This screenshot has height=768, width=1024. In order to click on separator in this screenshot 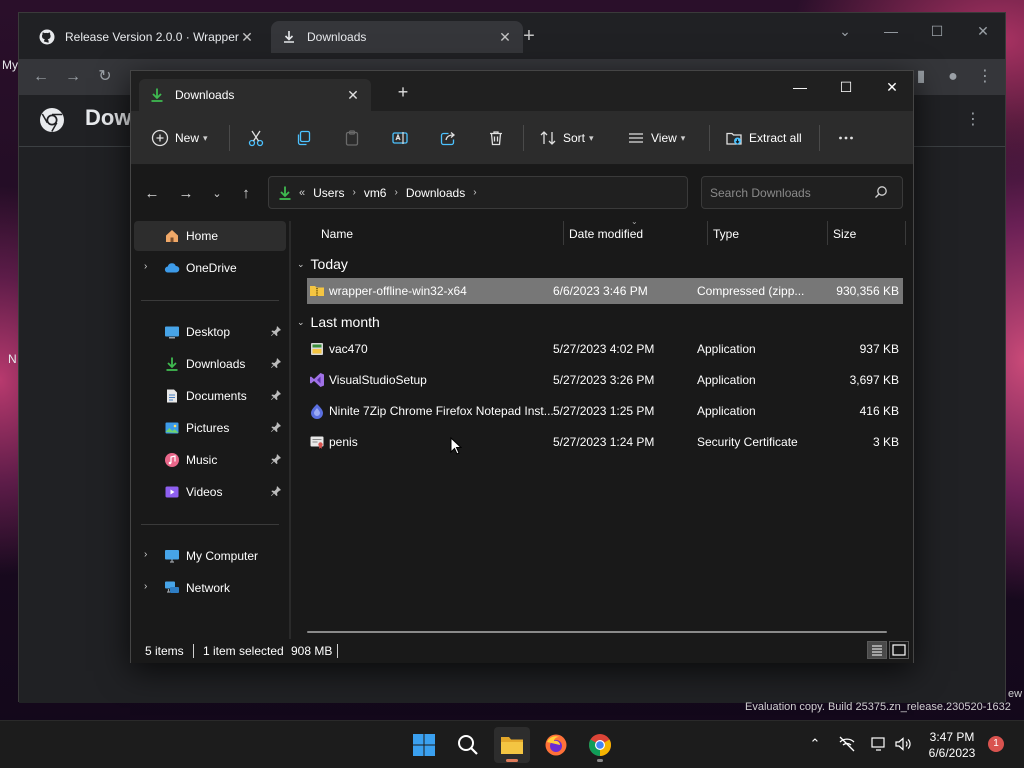, I will do `click(523, 138)`.